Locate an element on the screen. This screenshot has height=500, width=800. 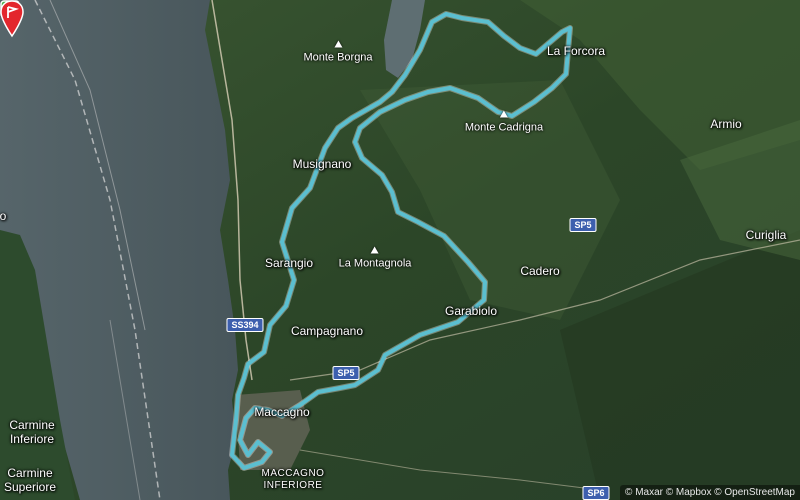
place-edge-label: o is located at coordinates (3, 216).